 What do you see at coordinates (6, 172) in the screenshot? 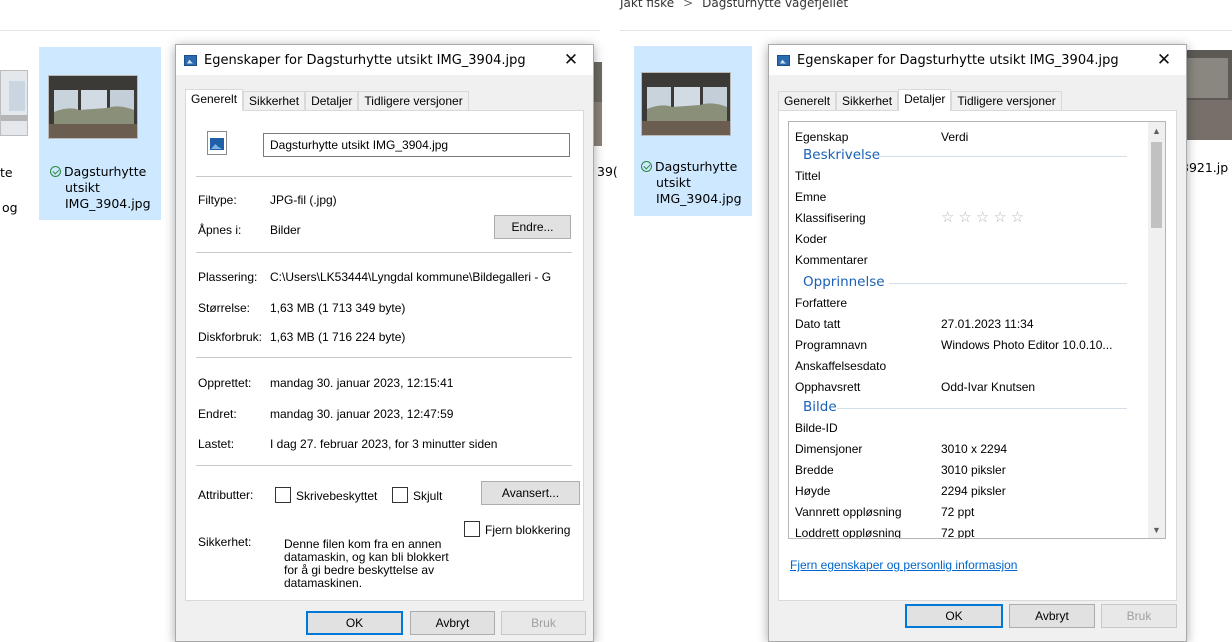
I see `partial-filename-left-1: te` at bounding box center [6, 172].